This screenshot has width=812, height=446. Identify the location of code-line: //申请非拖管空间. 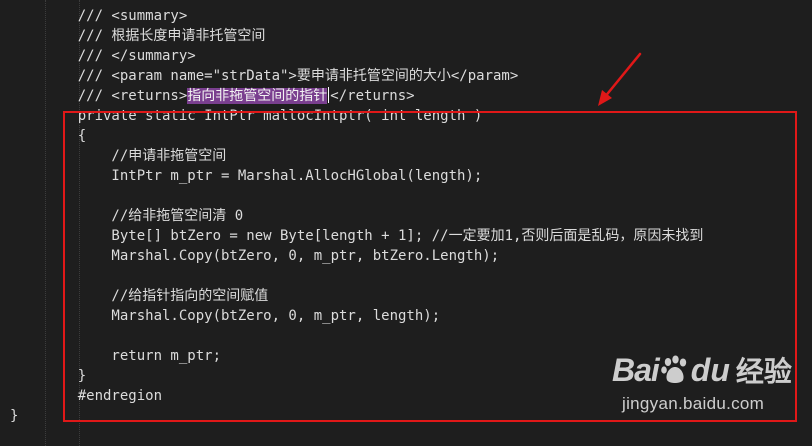
(135, 156).